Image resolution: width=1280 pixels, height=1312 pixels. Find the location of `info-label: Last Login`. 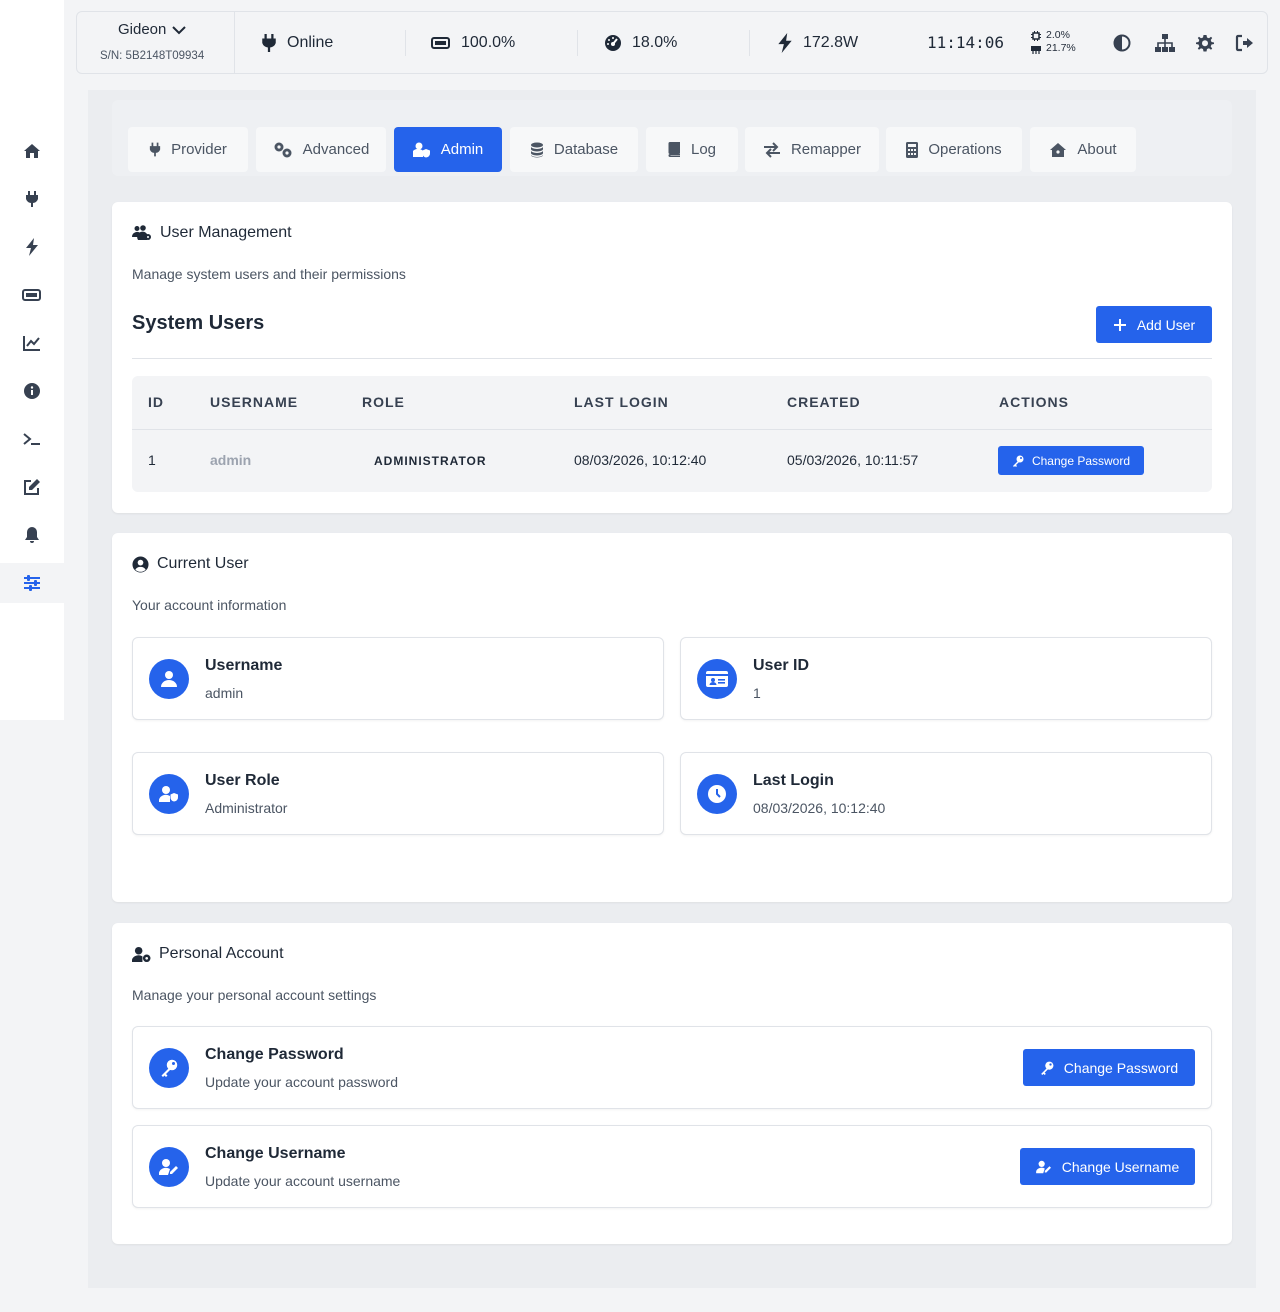

info-label: Last Login is located at coordinates (793, 780).